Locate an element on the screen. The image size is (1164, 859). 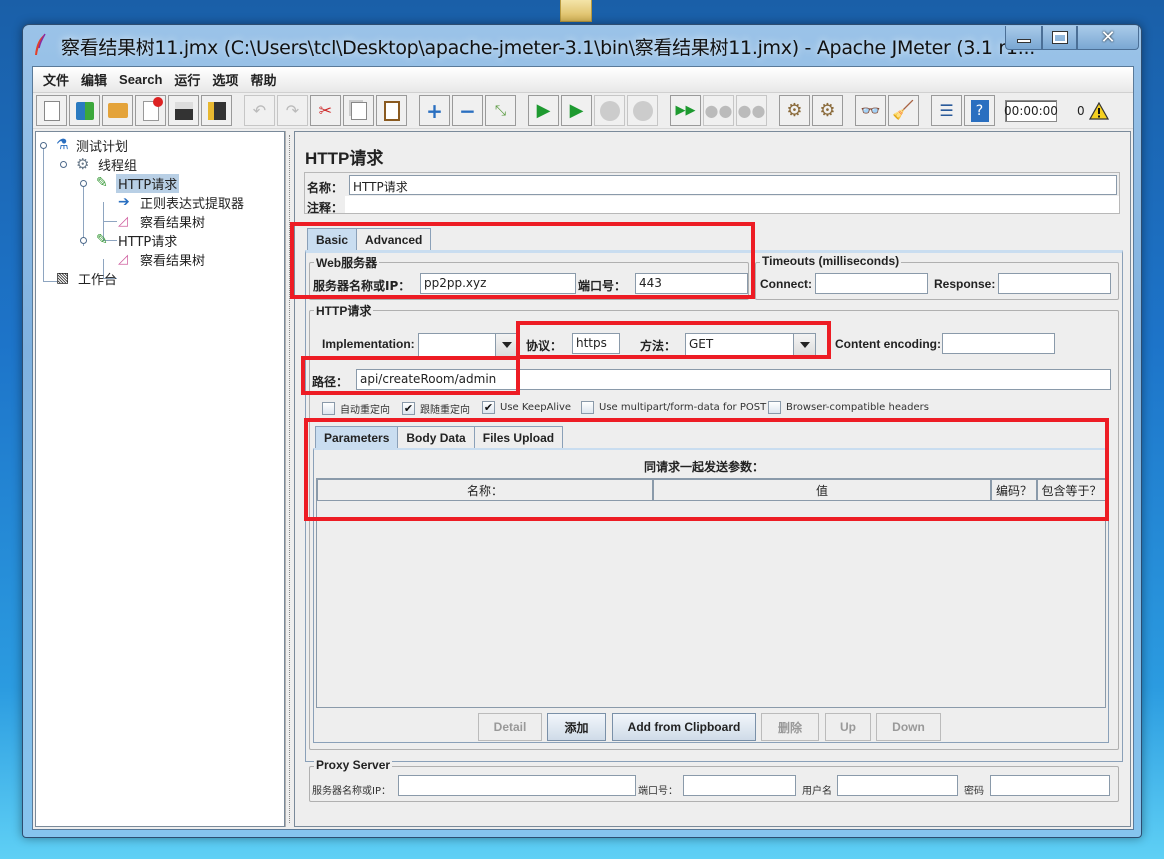
menu-options: 选项 is located at coordinates (225, 79).